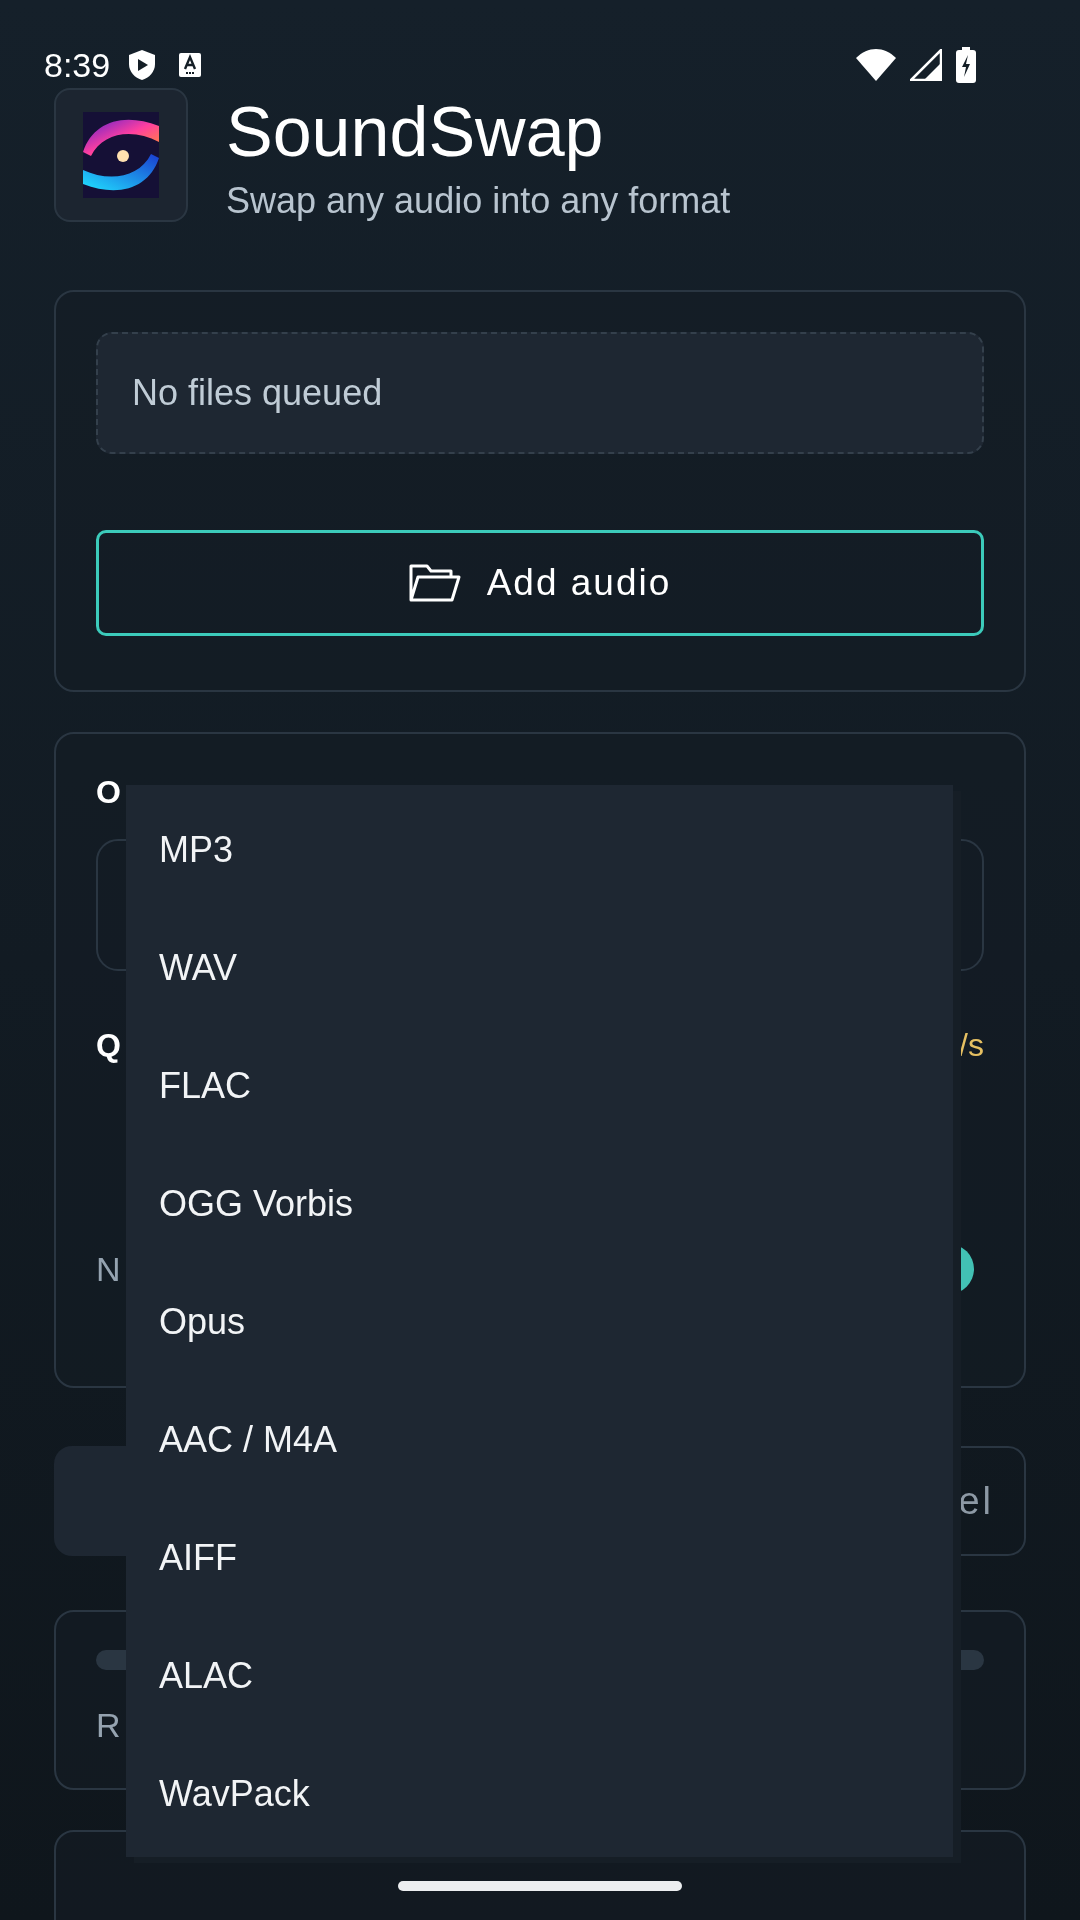 The image size is (1080, 1920). I want to click on battery-icon, so click(966, 65).